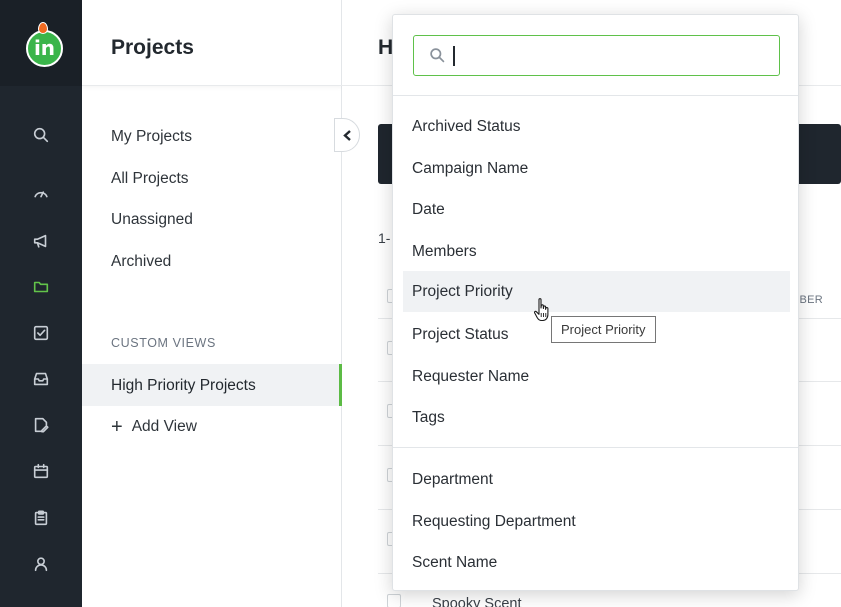 This screenshot has height=607, width=841. I want to click on page-title: H, so click(386, 47).